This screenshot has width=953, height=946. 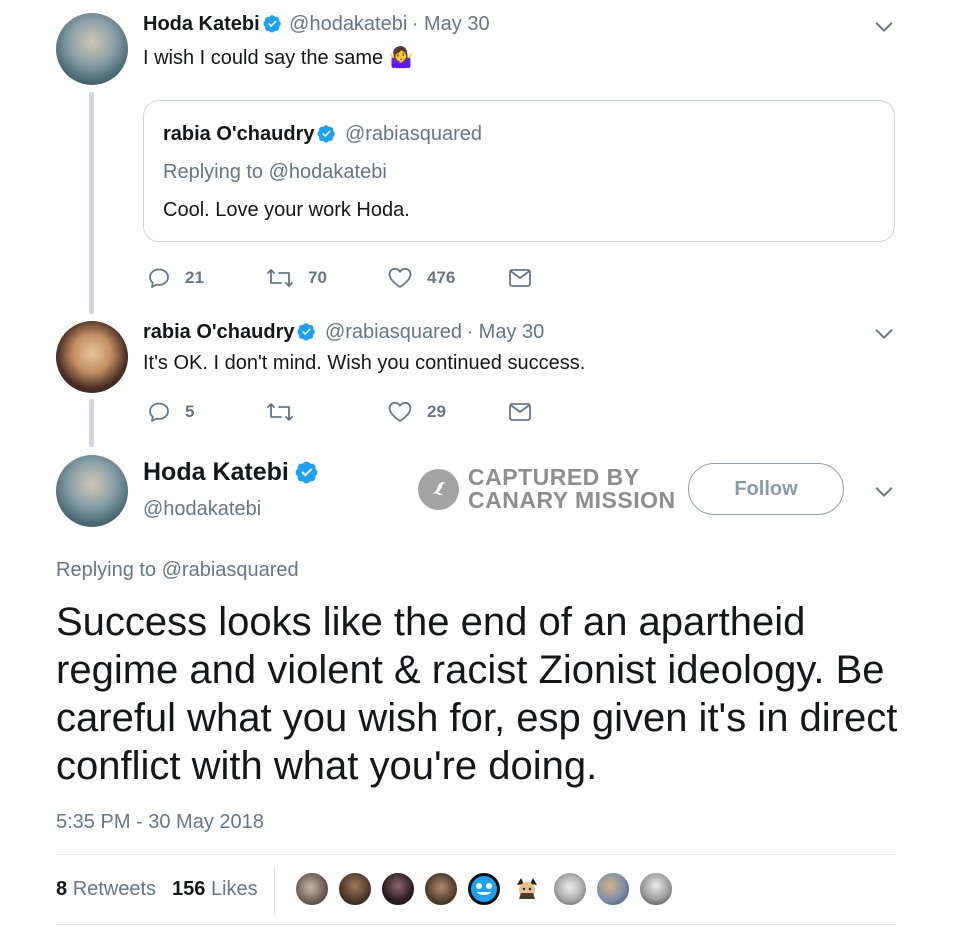 What do you see at coordinates (572, 500) in the screenshot?
I see `watermark-line2: CANARY MISSION` at bounding box center [572, 500].